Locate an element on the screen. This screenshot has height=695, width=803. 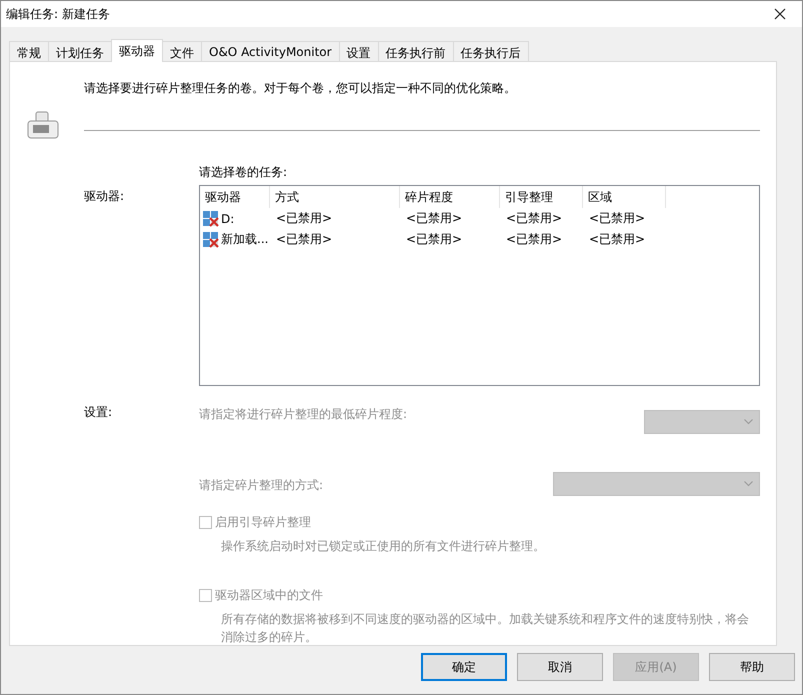
window-title: 编辑任务: 新建任务 is located at coordinates (58, 14).